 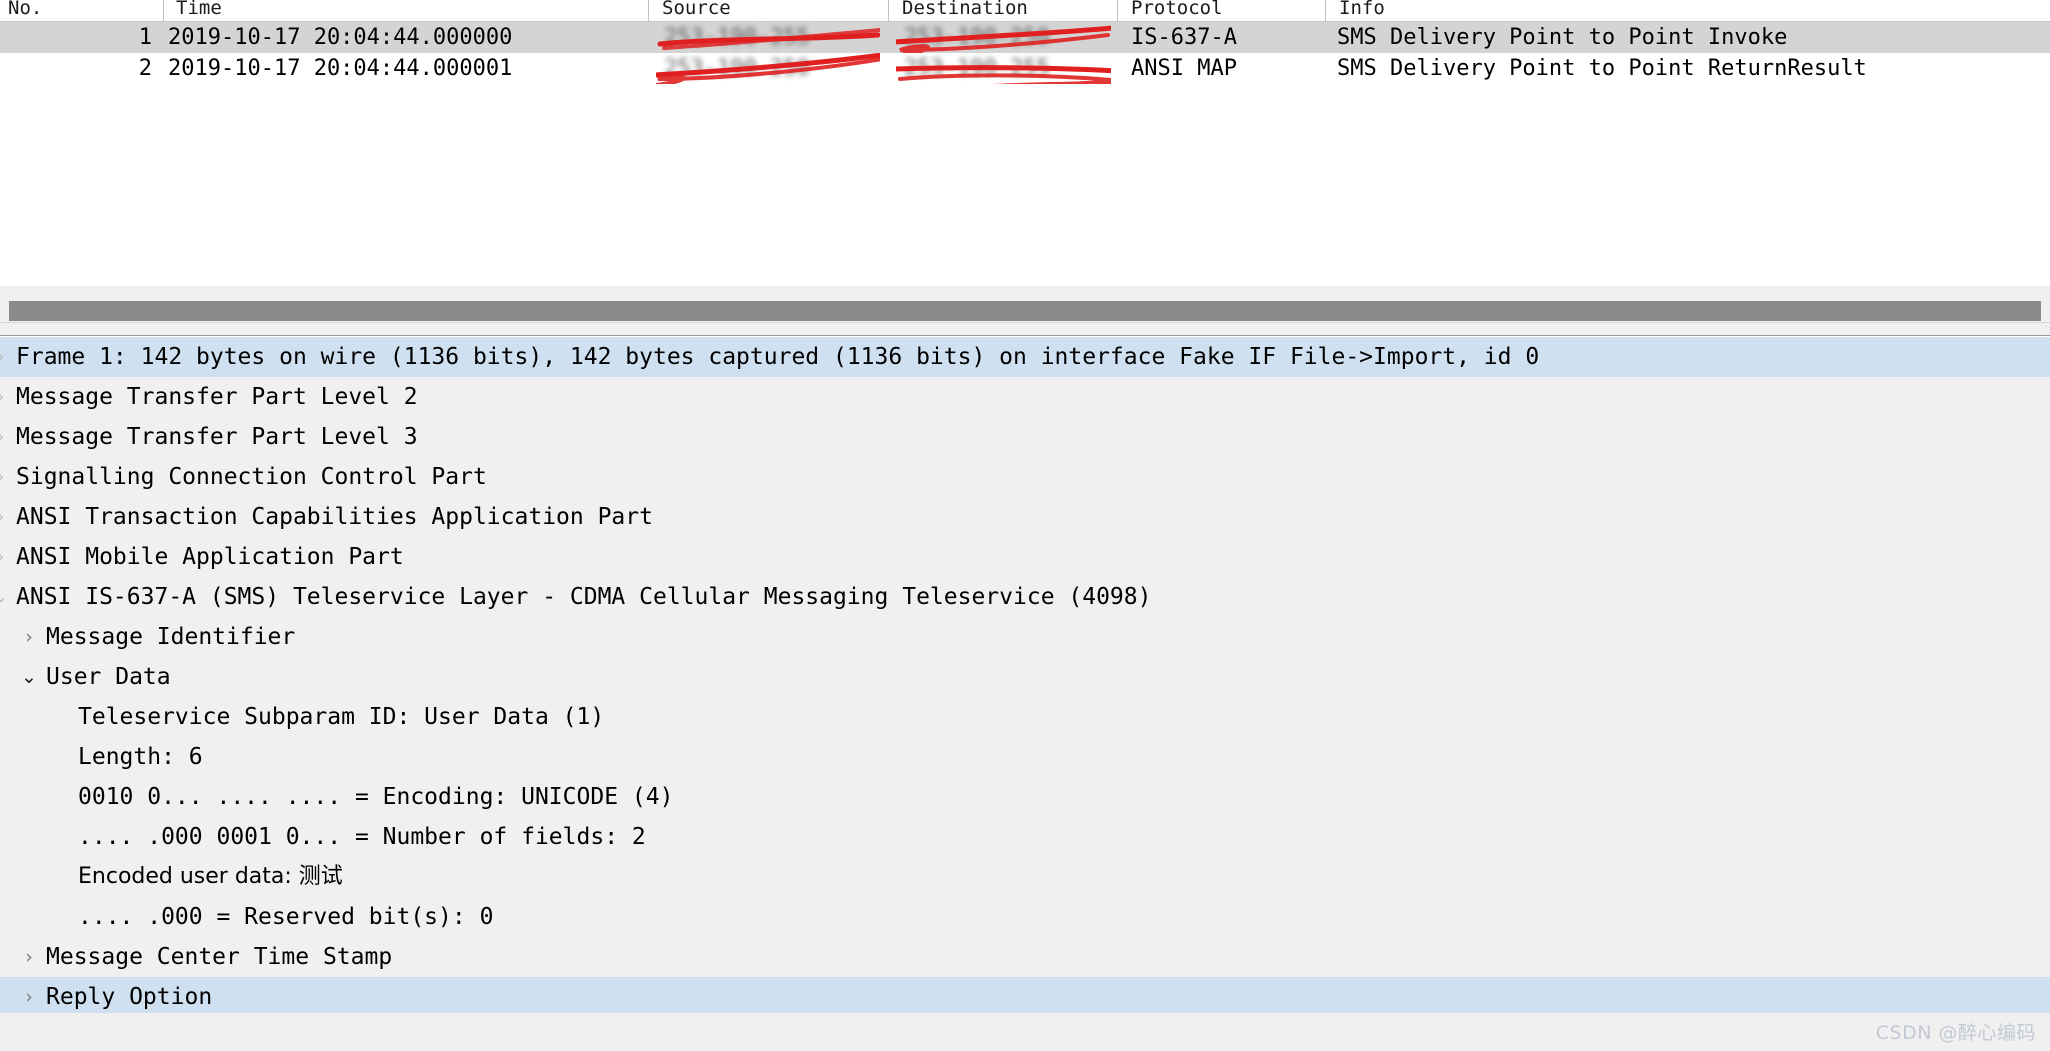 I want to click on tree-label: ANSI Mobile Application Part, so click(x=210, y=557).